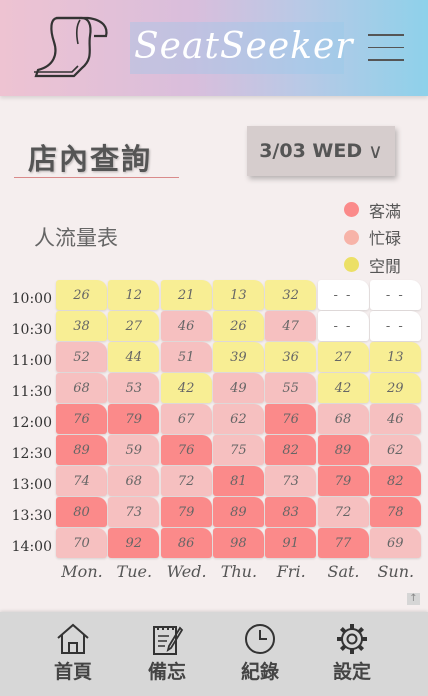 The width and height of the screenshot is (428, 696). I want to click on traffic-cell: 53, so click(134, 388).